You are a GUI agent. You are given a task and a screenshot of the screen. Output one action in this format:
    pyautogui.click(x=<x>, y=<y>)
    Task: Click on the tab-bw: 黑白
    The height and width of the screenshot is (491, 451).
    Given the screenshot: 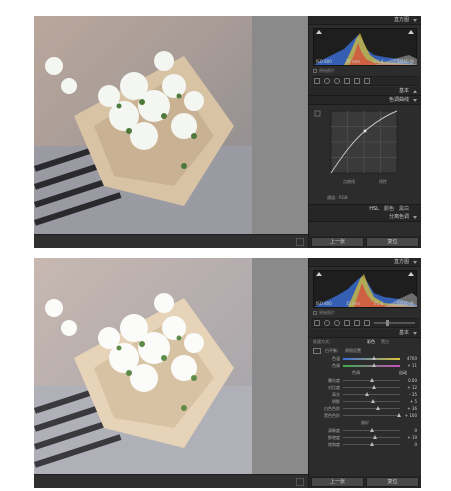 What is the action you would take?
    pyautogui.click(x=404, y=209)
    